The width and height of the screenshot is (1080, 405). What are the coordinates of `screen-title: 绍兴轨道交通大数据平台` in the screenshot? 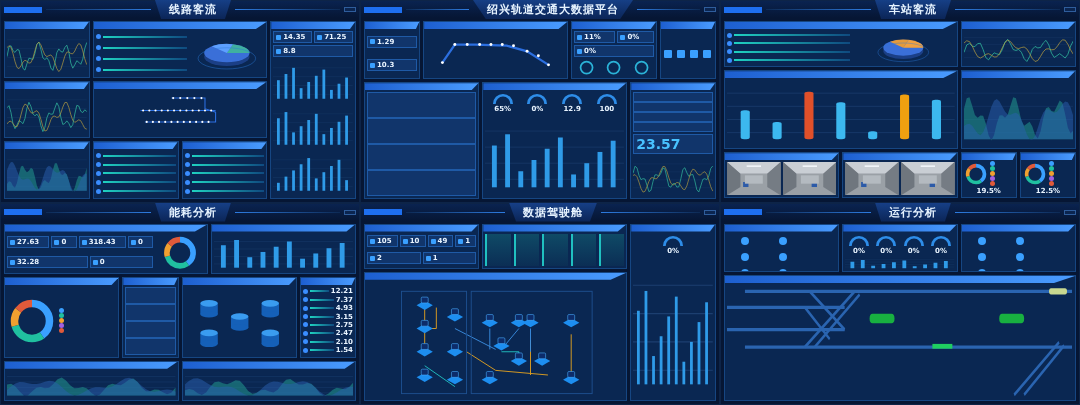 It's located at (553, 9).